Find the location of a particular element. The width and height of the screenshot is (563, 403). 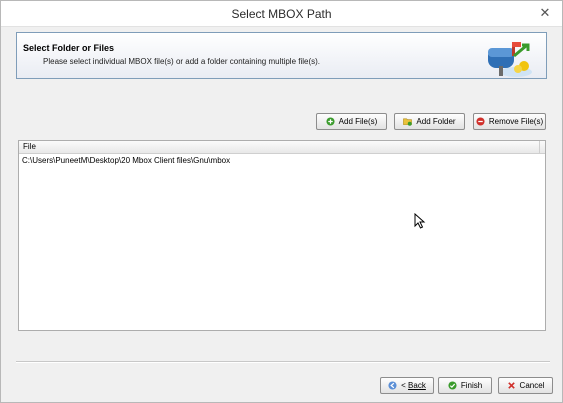

remove-files-button: Remove File(s) is located at coordinates (509, 121).